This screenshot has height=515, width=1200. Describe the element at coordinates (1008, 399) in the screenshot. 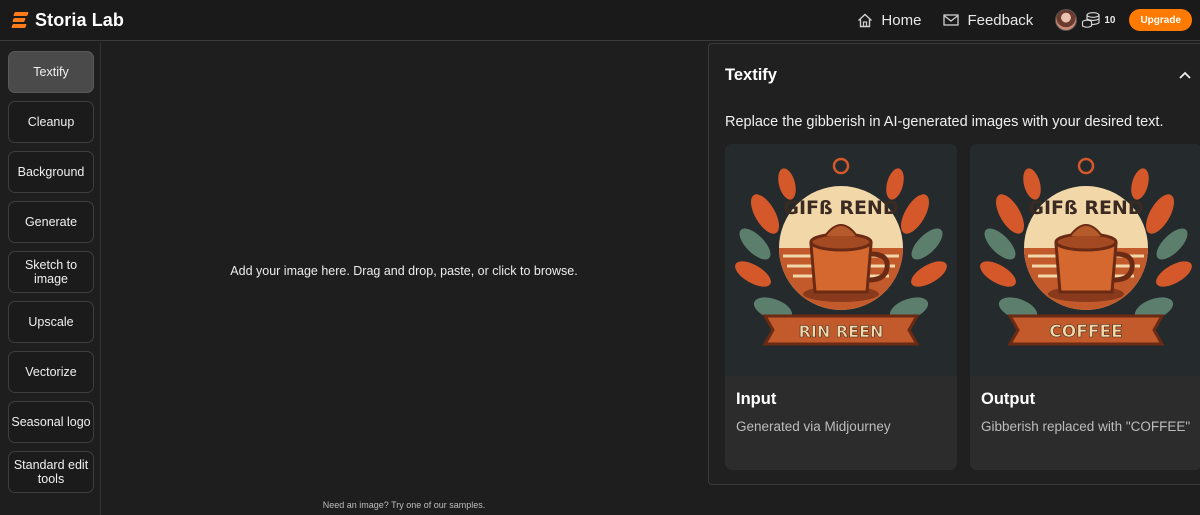

I see `output-card-title: Output` at that location.